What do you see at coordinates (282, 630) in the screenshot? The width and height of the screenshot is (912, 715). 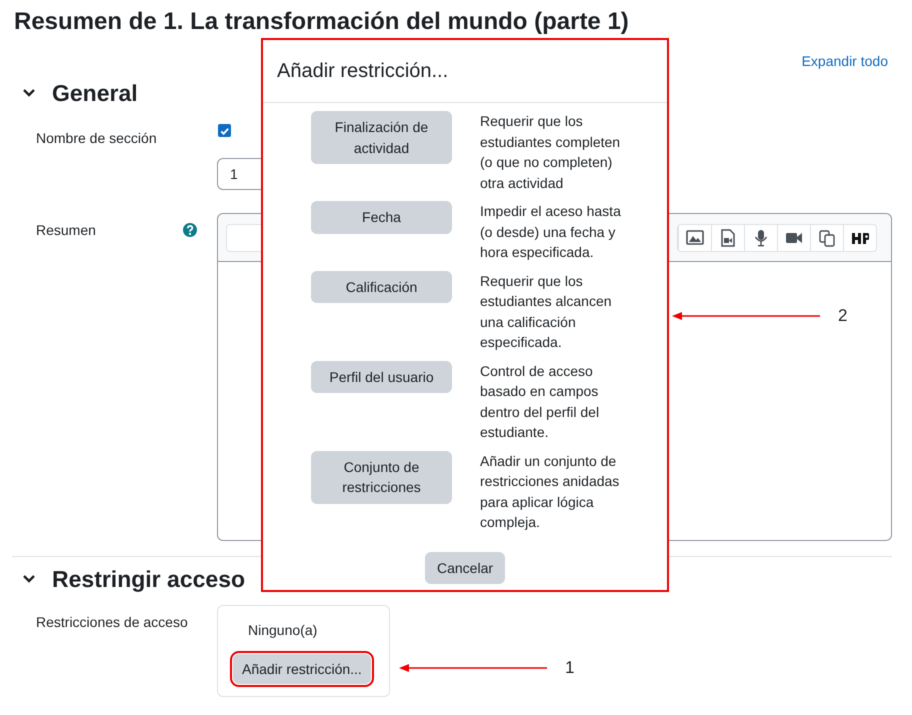 I see `status-text: Ninguno(a)` at bounding box center [282, 630].